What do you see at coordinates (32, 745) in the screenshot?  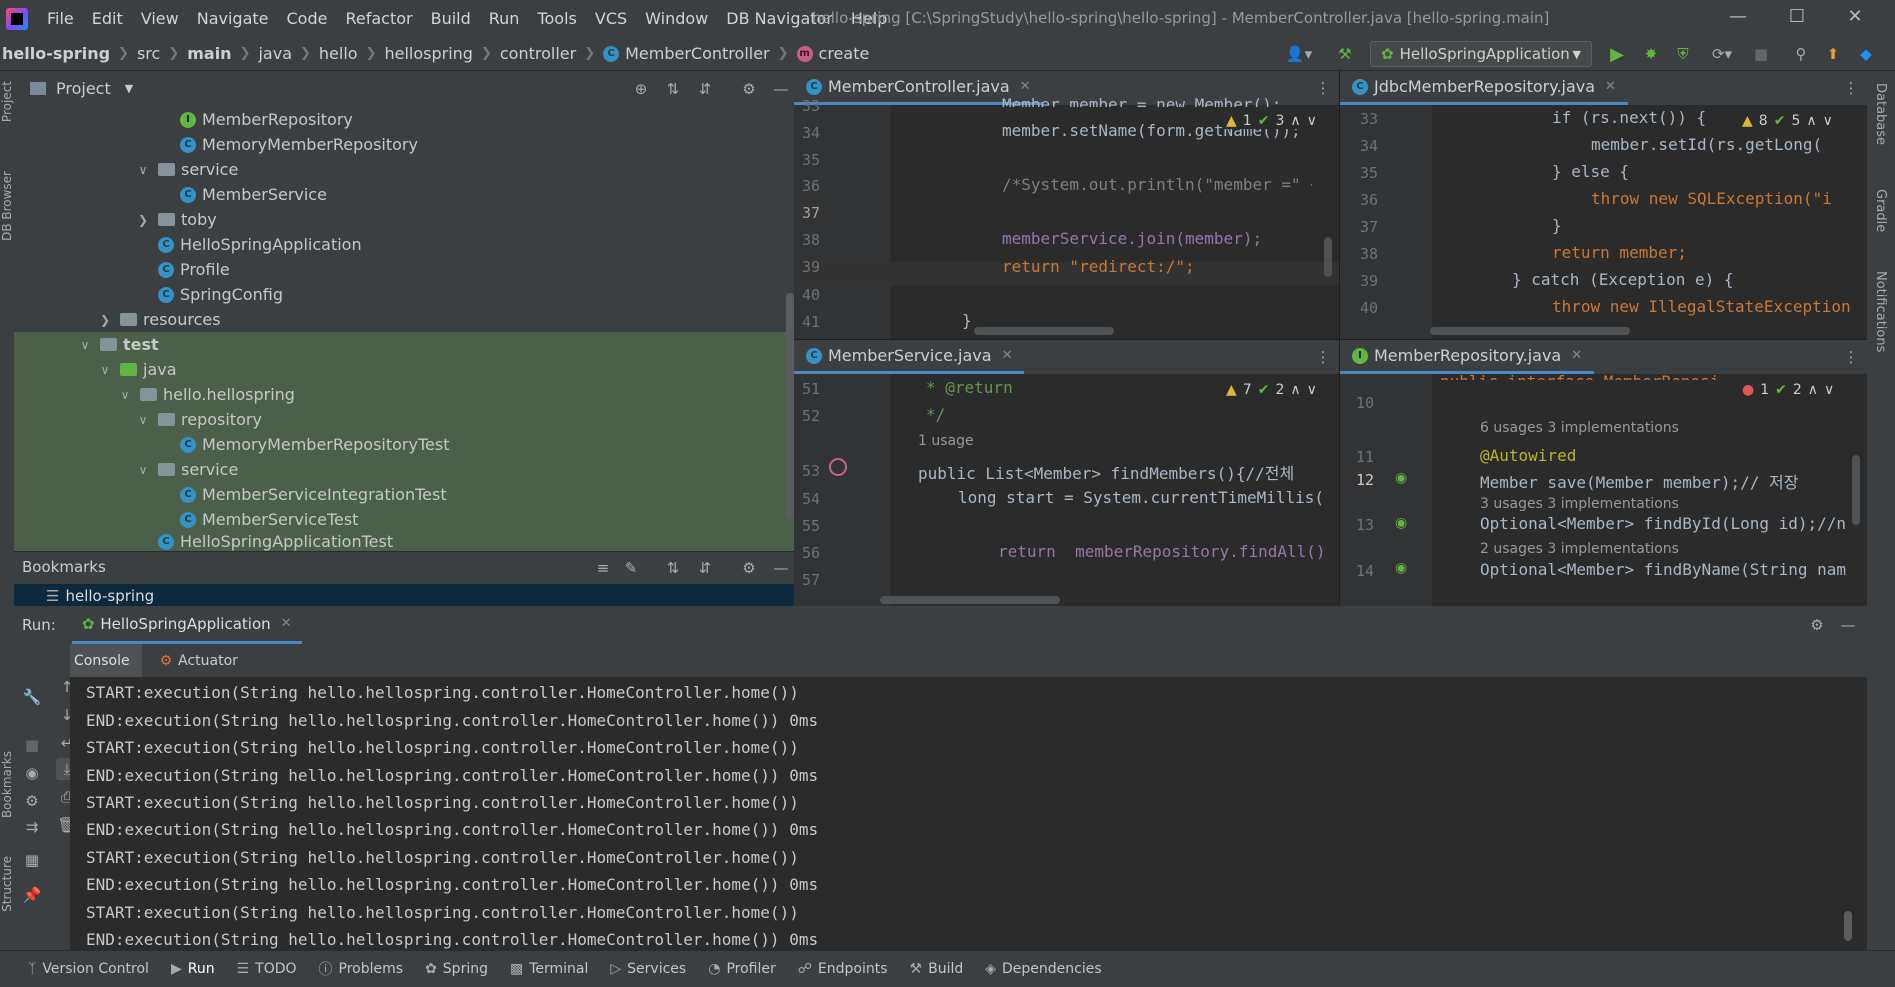 I see `stop-icon: ■` at bounding box center [32, 745].